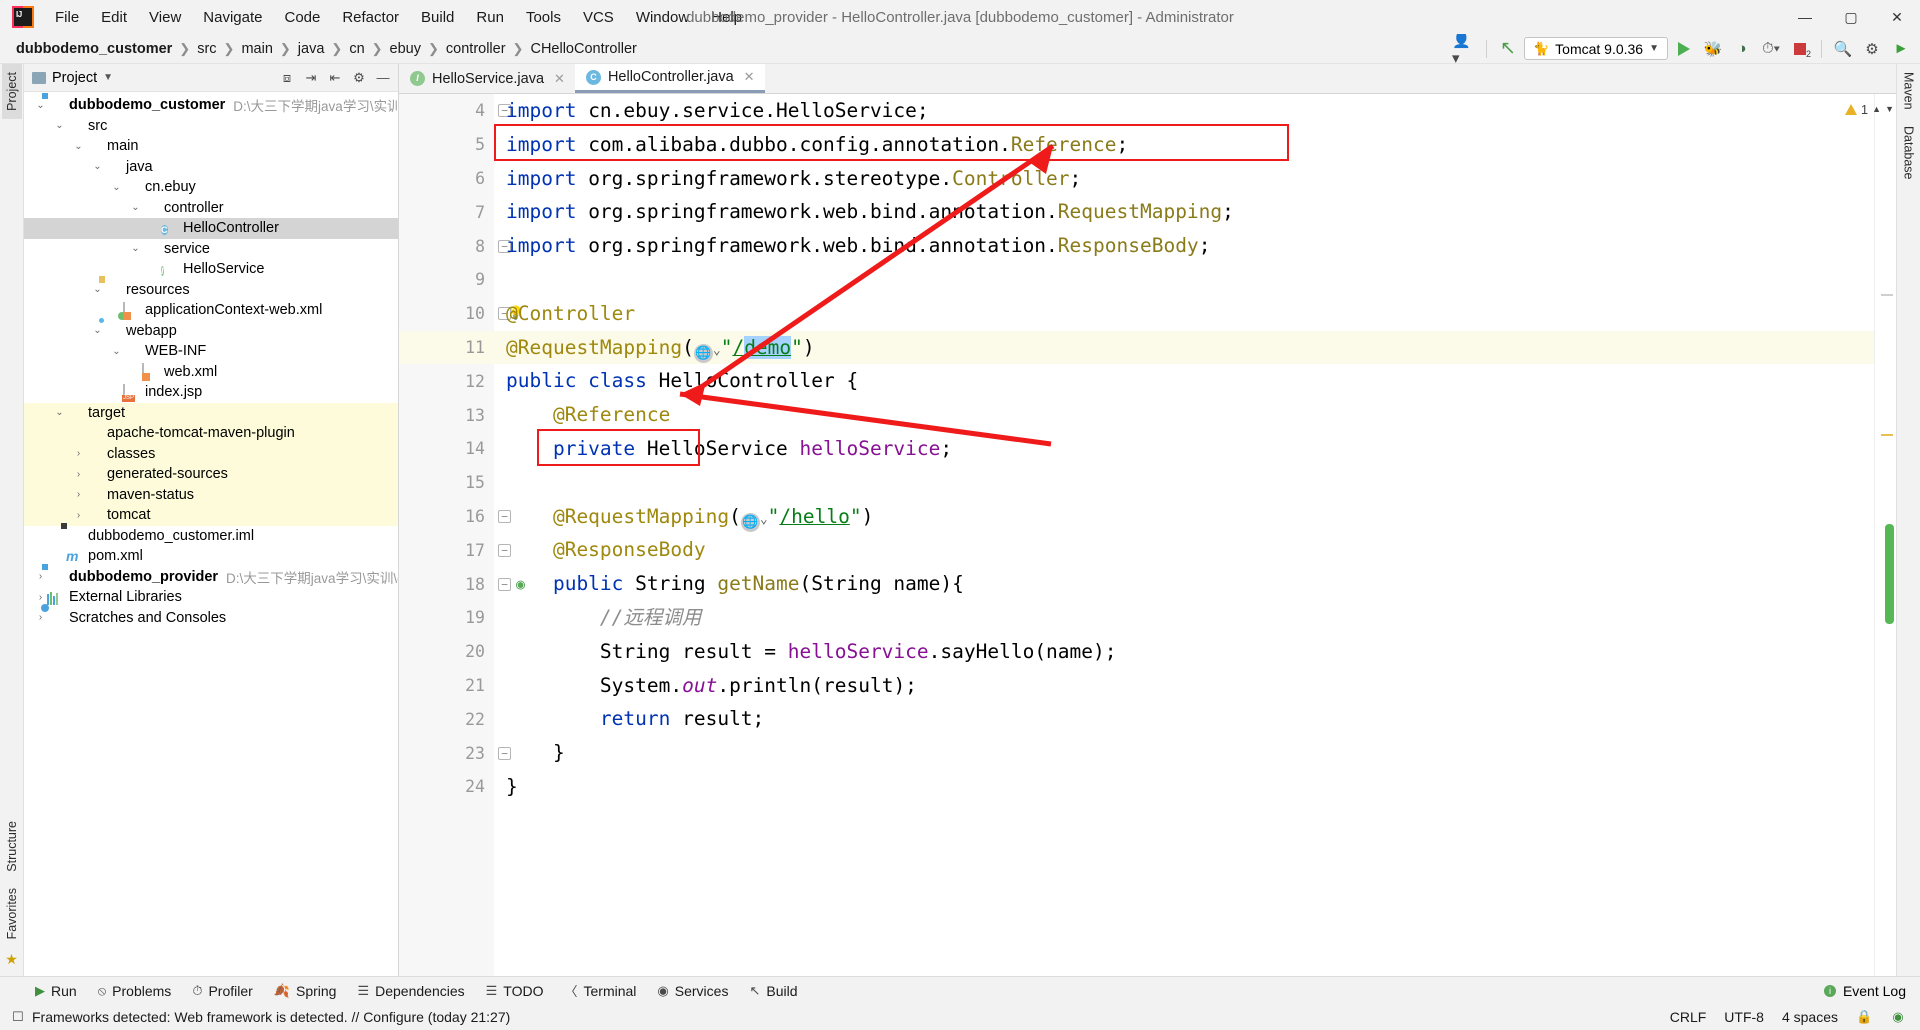 The image size is (1920, 1030). What do you see at coordinates (446, 483) in the screenshot?
I see `gutter-line-15: 15` at bounding box center [446, 483].